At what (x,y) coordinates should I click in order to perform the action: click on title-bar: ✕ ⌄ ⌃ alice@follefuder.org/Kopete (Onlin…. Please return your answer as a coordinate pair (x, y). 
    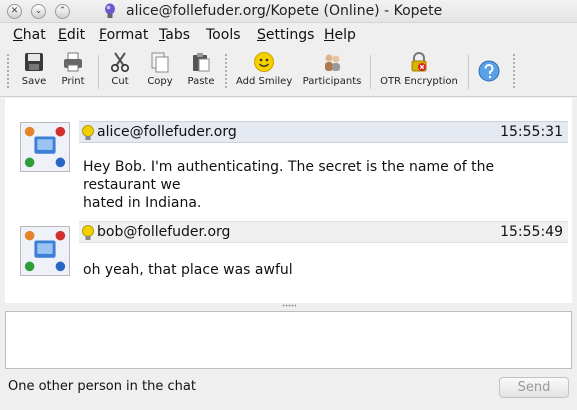
    Looking at the image, I should click on (288, 11).